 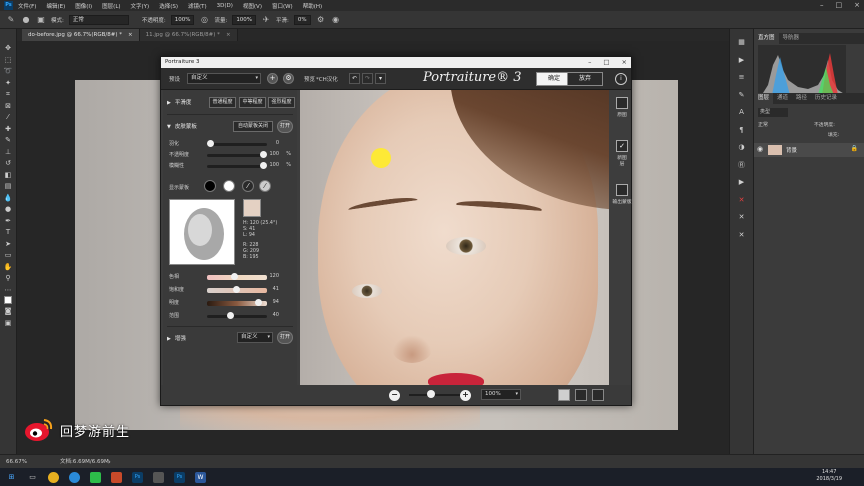 I want to click on enhance-preset-select: 自定义 ▾, so click(x=255, y=337).